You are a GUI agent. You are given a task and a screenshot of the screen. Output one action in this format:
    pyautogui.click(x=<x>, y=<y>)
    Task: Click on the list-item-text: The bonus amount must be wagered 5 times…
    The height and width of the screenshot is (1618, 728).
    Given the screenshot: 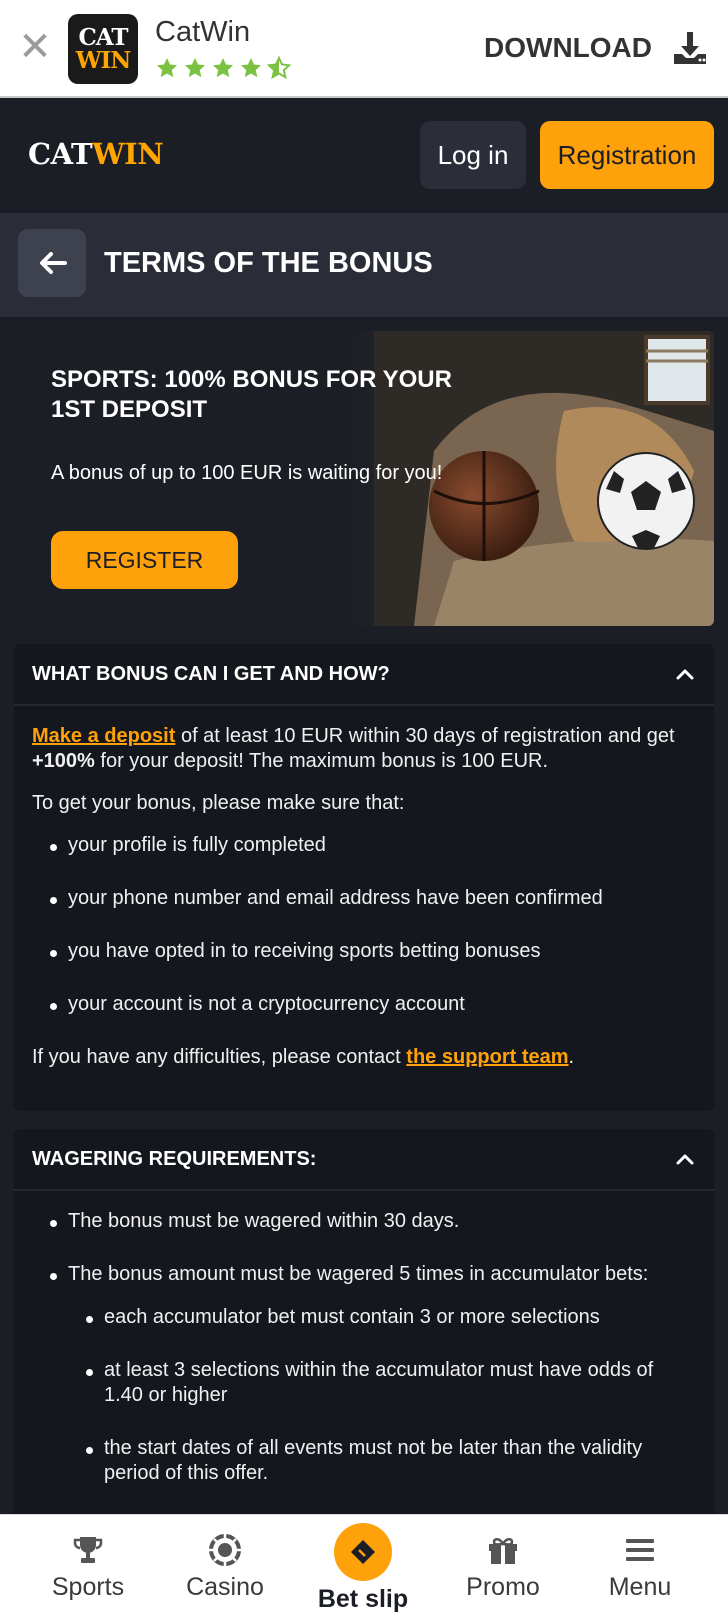 What is the action you would take?
    pyautogui.click(x=358, y=1274)
    